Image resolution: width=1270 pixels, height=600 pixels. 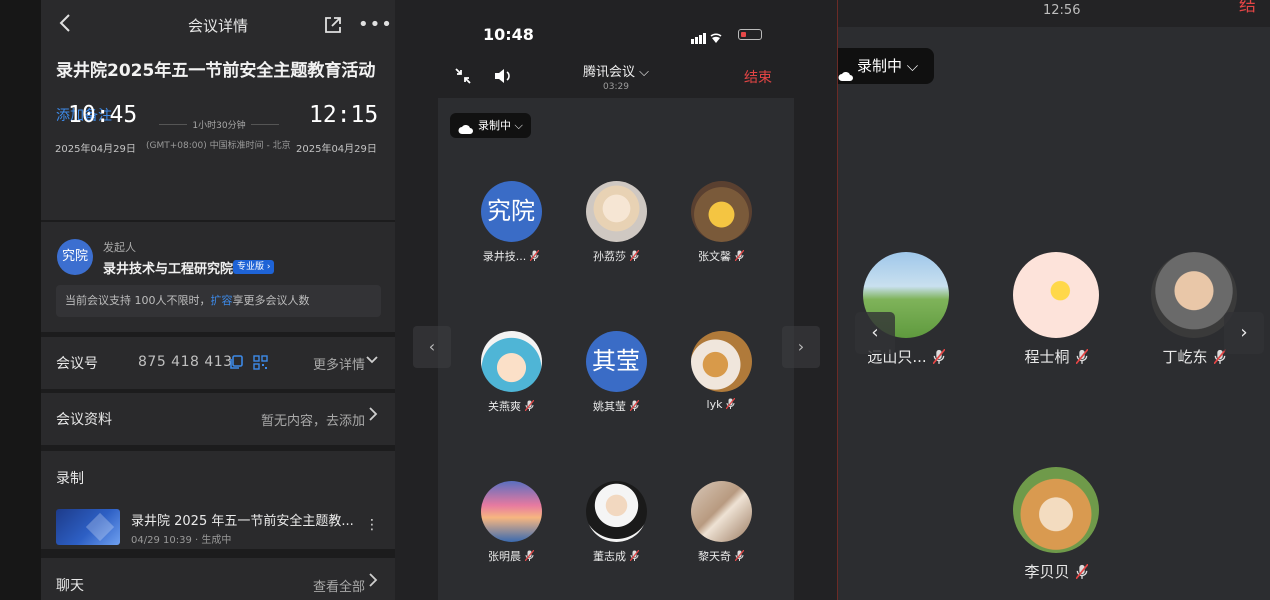 I want to click on end-meeting-button: 结, so click(x=1247, y=8).